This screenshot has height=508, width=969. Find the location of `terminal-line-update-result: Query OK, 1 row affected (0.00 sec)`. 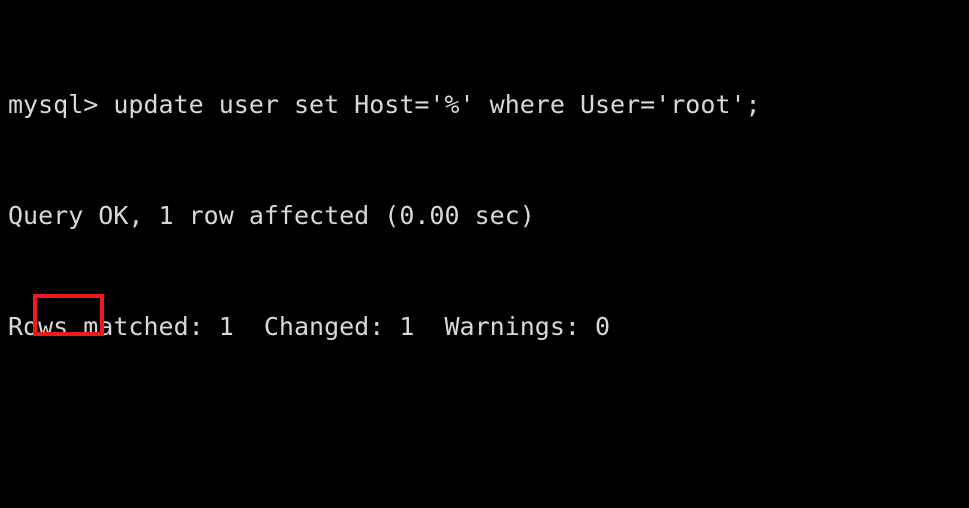

terminal-line-update-result: Query OK, 1 row affected (0.00 sec) is located at coordinates (271, 215).